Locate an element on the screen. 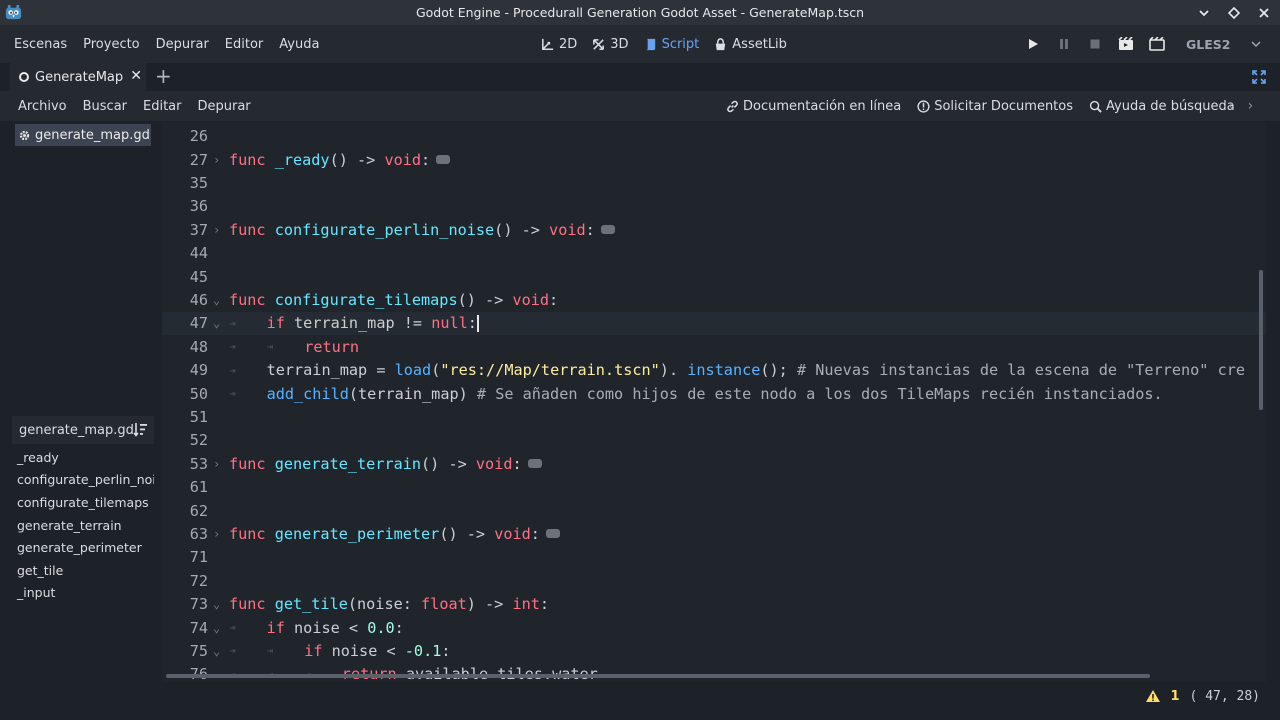  code-token: void is located at coordinates (567, 229).